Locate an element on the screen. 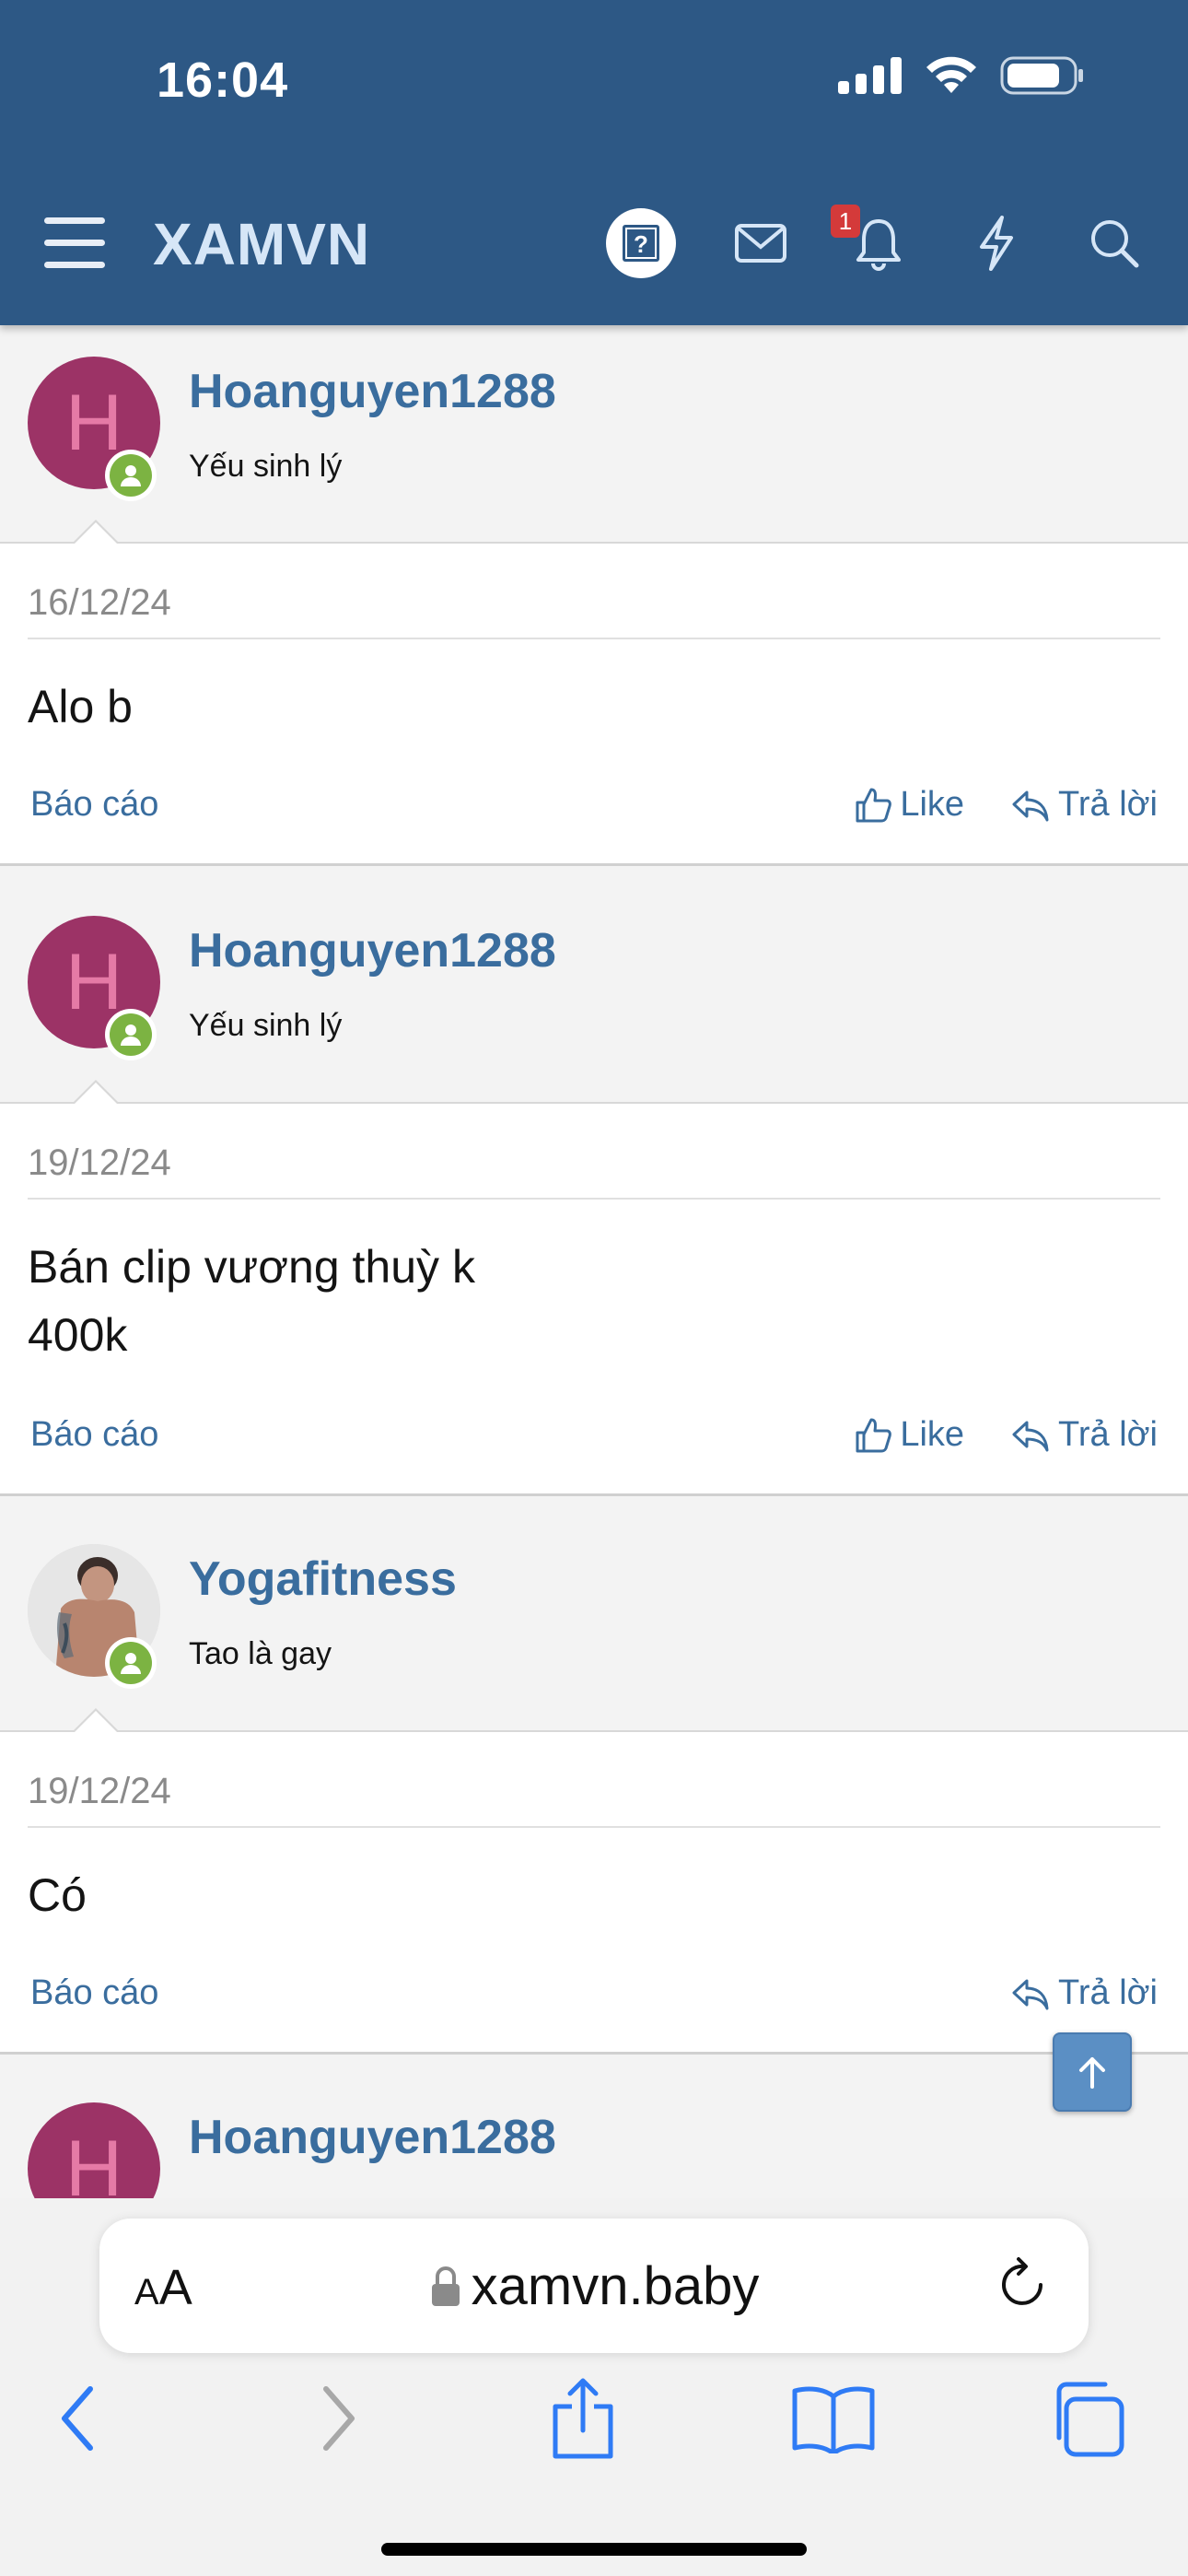 The image size is (1188, 2576). post-body: 16/12/24 Alo b Báo cáo Like Trả lời is located at coordinates (594, 693).